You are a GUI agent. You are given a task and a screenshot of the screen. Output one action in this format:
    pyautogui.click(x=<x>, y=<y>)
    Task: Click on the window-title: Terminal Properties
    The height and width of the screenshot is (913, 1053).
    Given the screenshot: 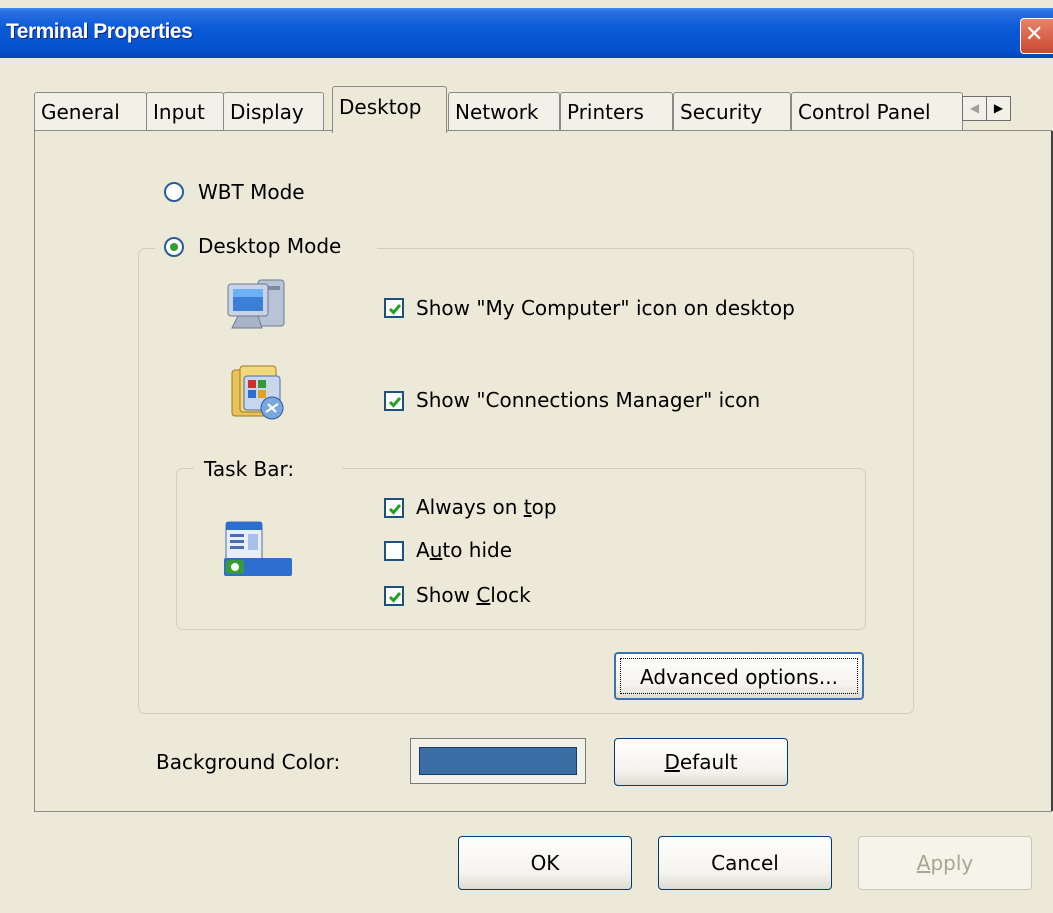 What is the action you would take?
    pyautogui.click(x=99, y=31)
    